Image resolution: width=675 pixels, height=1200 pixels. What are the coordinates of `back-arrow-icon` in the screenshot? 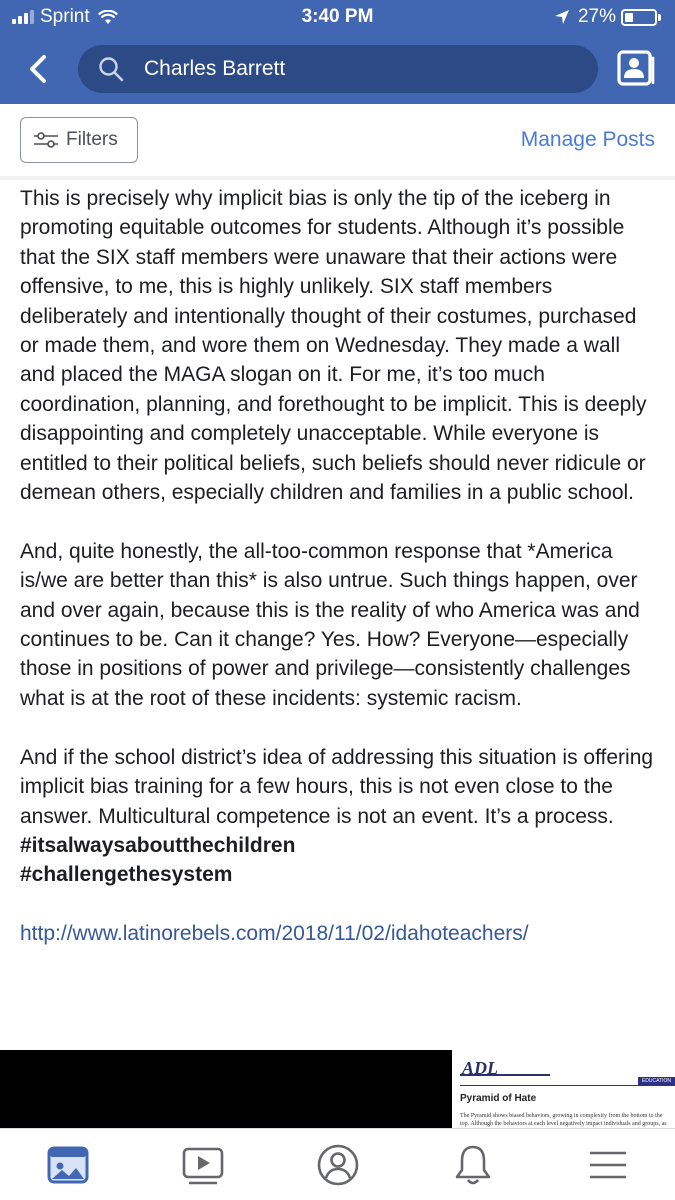 It's located at (38, 69).